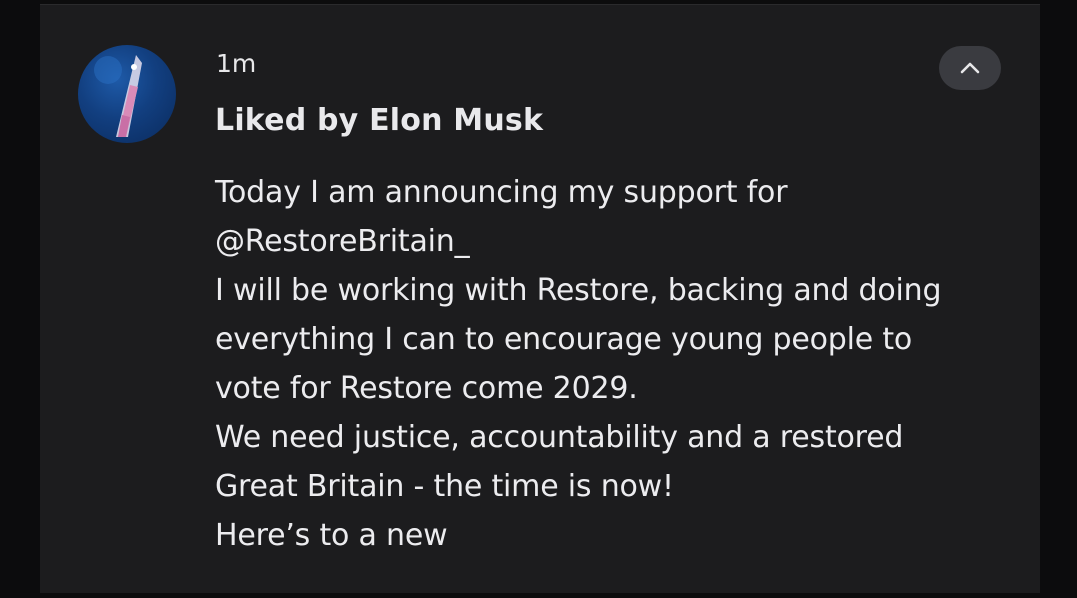 The width and height of the screenshot is (1077, 598). I want to click on body-line: Here’s to a new, so click(331, 535).